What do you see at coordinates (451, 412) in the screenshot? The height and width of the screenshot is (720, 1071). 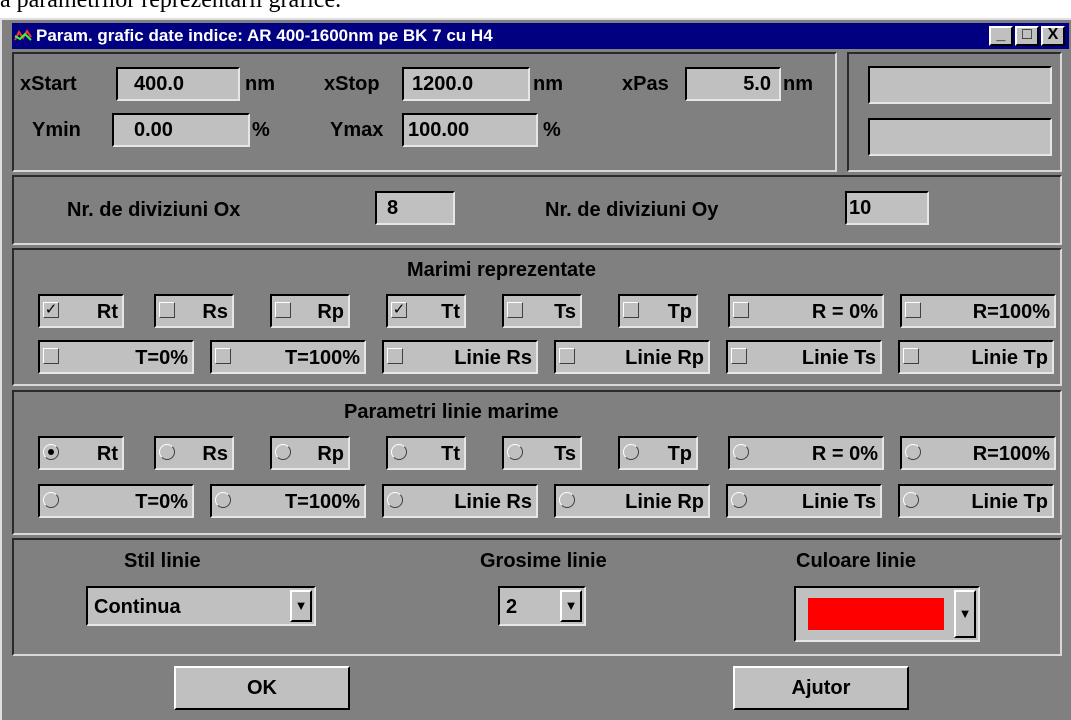 I see `line-params-title: Parametri linie marime` at bounding box center [451, 412].